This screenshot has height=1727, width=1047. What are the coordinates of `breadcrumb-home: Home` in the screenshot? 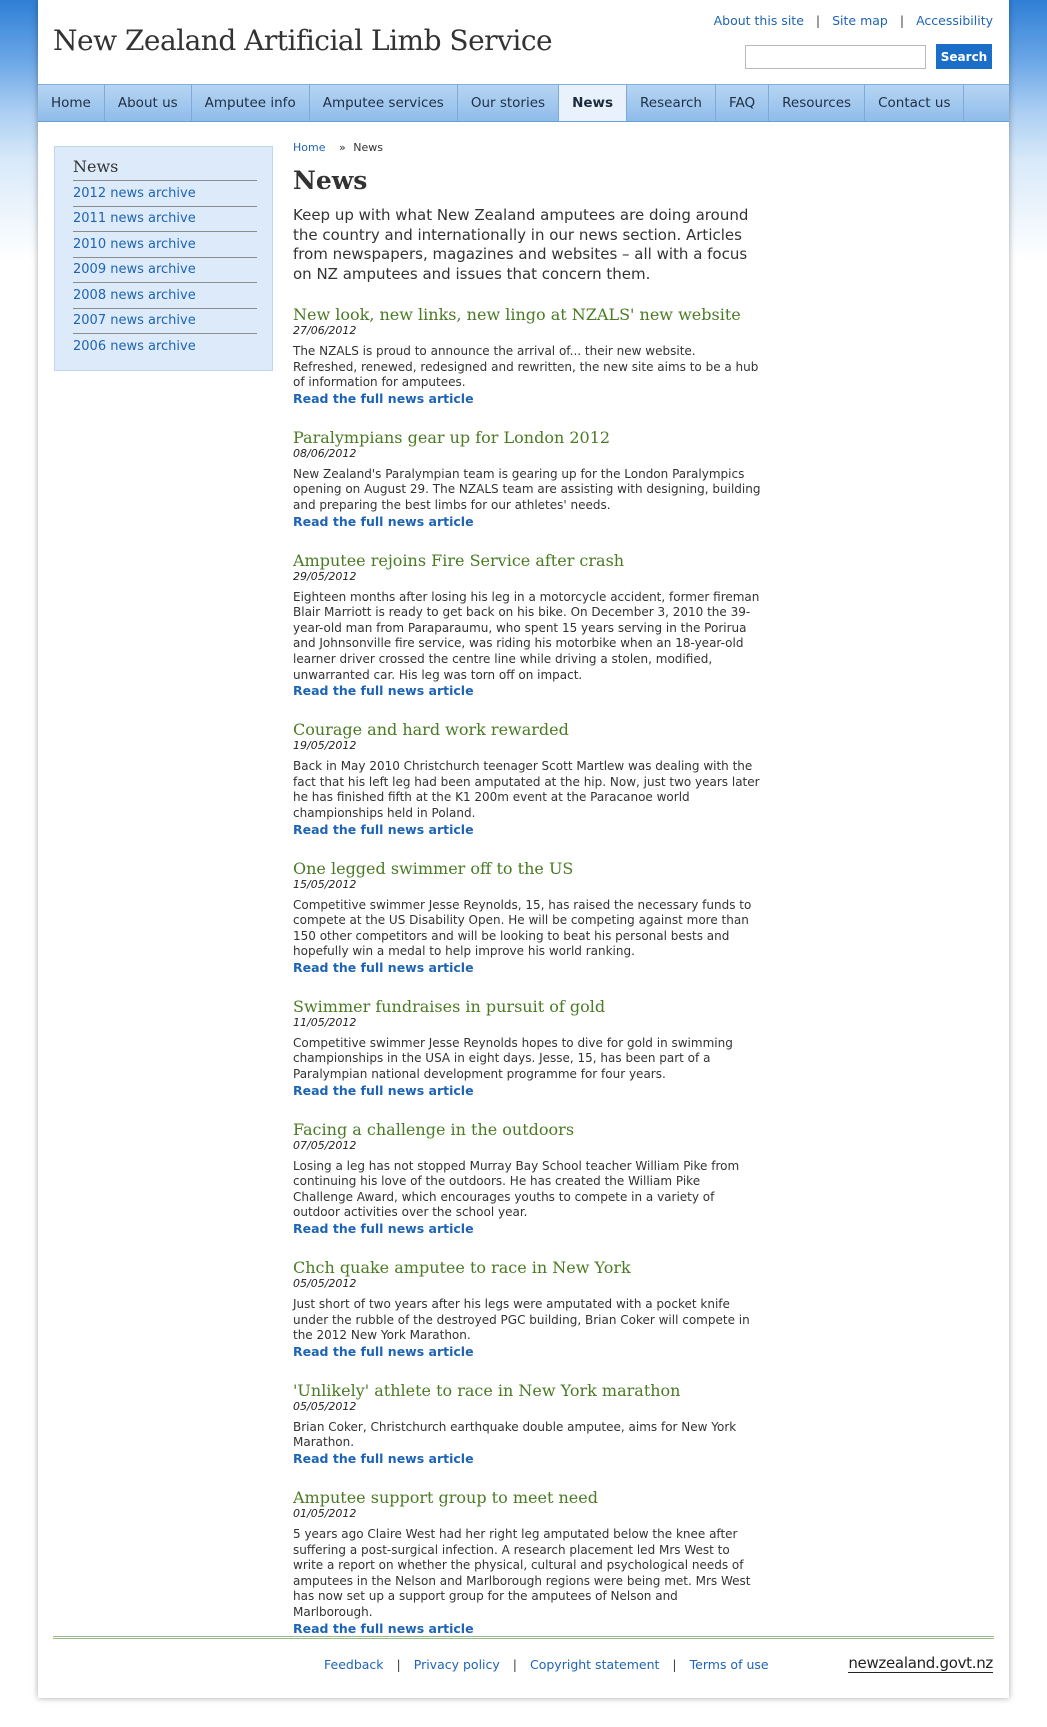 It's located at (309, 147).